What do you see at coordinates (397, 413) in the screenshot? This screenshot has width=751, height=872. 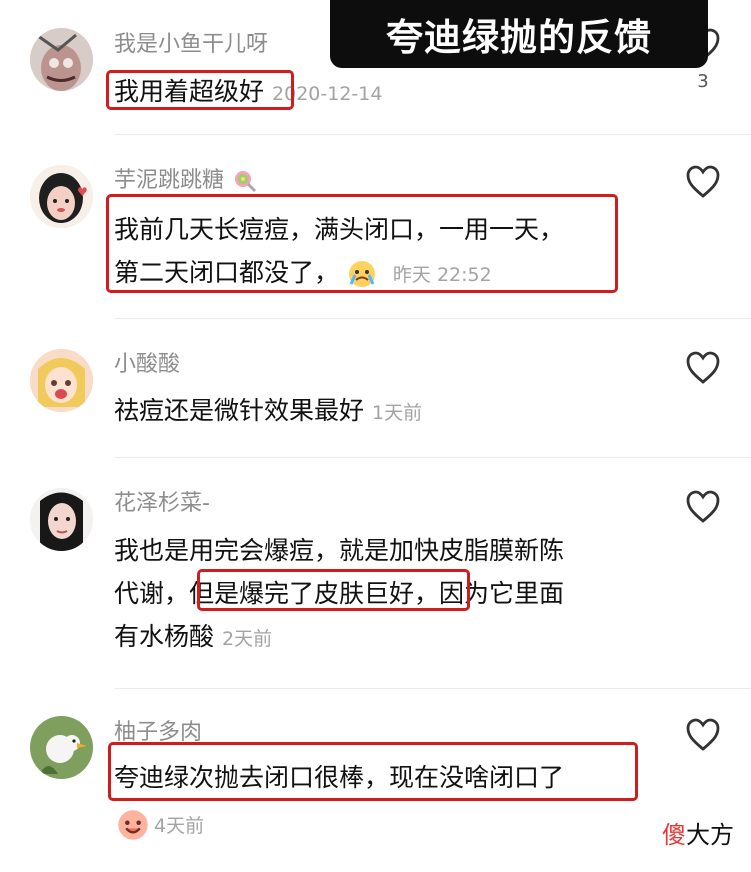 I see `comment-time: 1天前` at bounding box center [397, 413].